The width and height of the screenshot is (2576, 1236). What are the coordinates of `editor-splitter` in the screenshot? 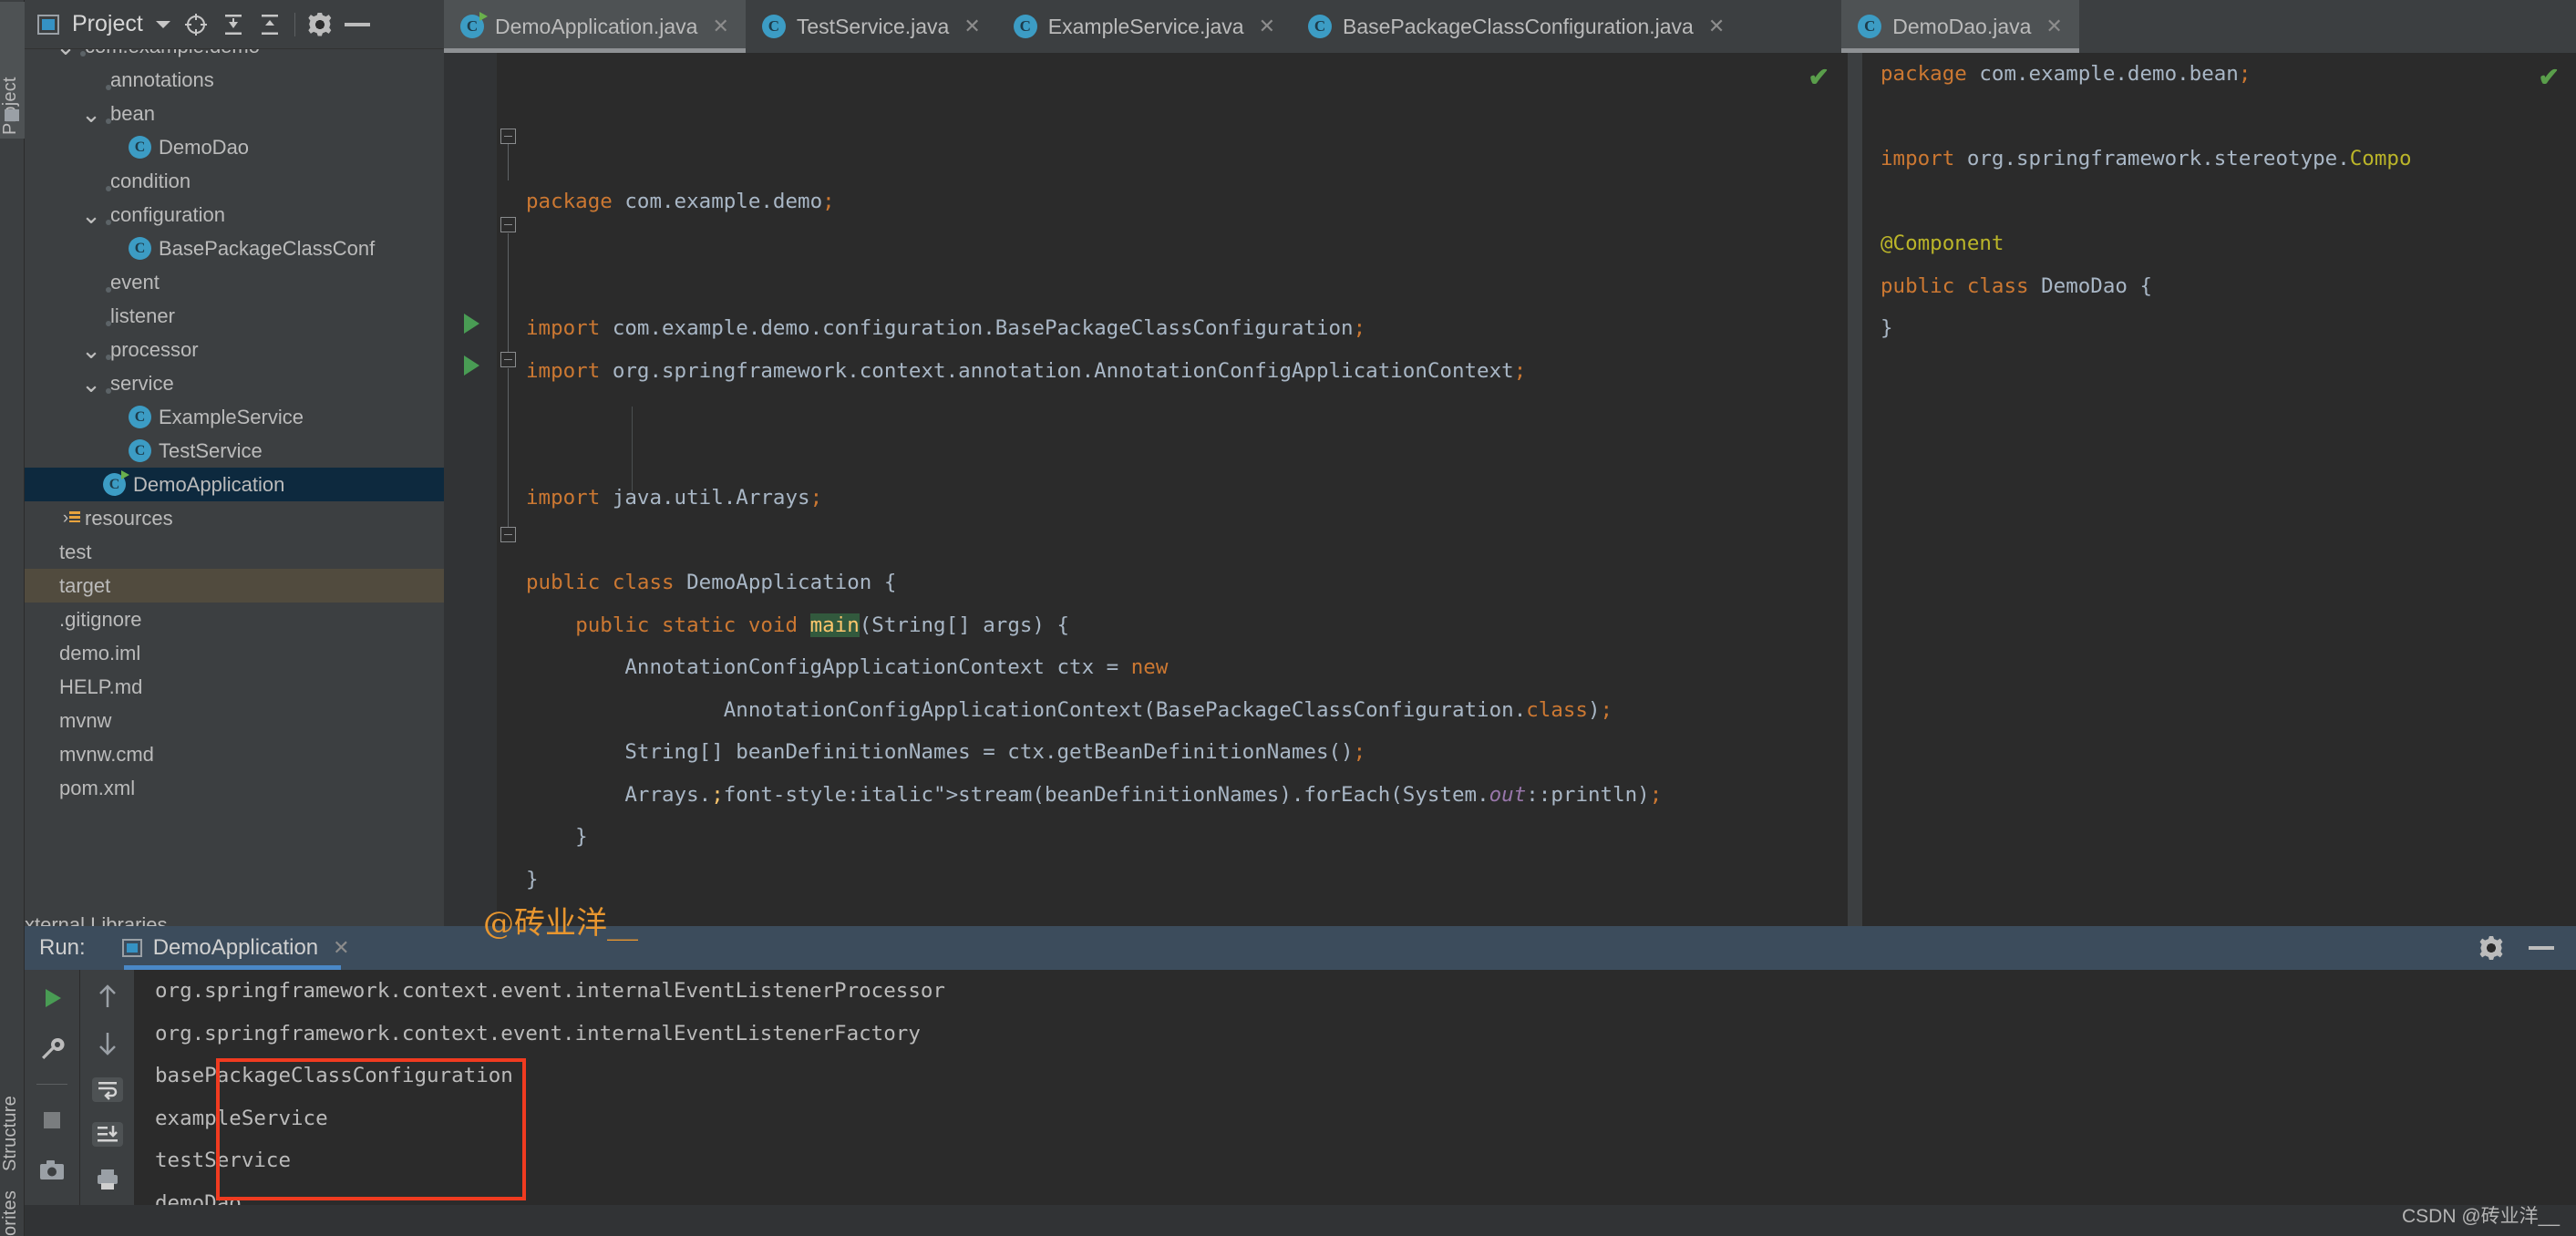 It's located at (1855, 489).